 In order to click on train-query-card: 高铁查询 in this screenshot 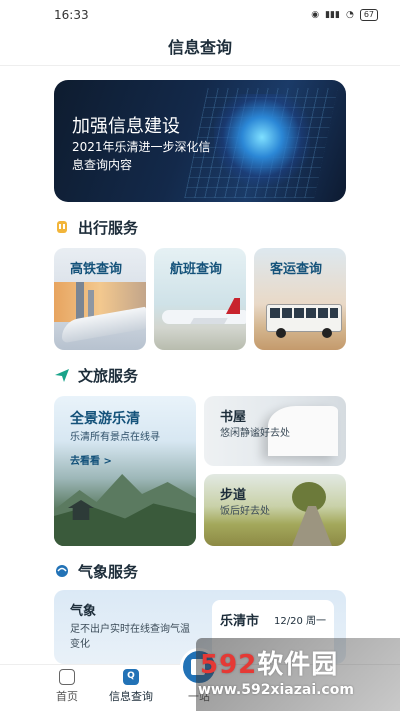, I will do `click(100, 299)`.